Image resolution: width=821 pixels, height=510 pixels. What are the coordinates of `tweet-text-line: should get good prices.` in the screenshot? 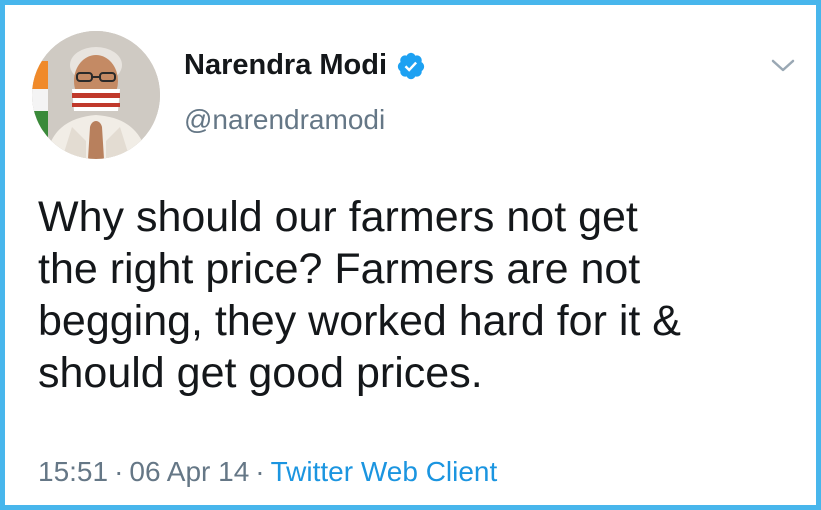 It's located at (260, 373).